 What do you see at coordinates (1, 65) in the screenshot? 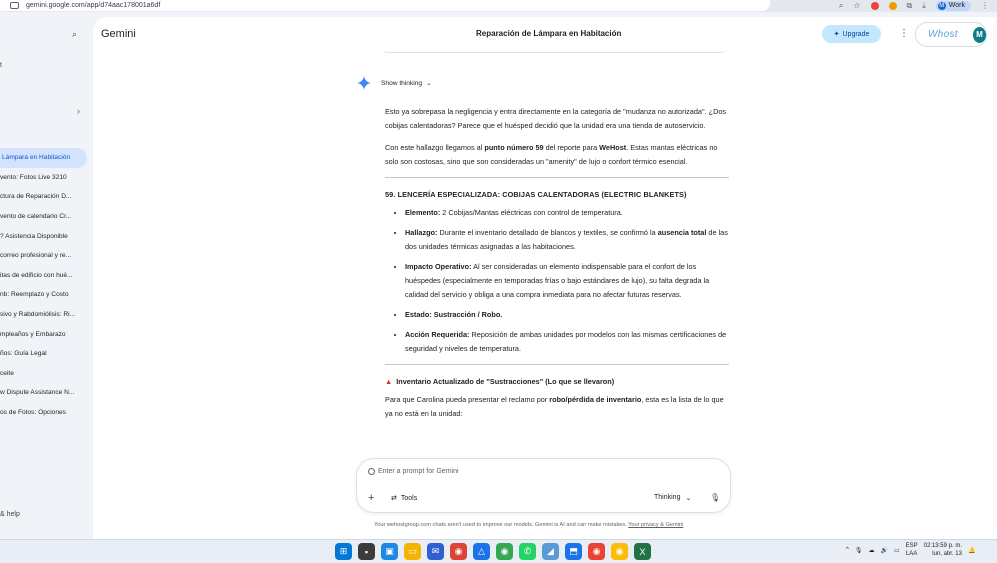
I see `sidebar-truncated-item: t` at bounding box center [1, 65].